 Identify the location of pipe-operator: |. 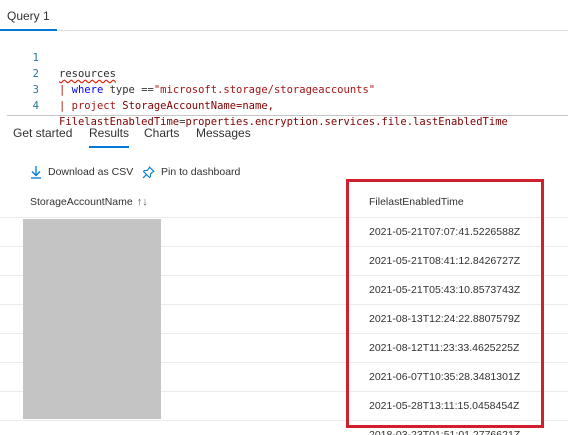
(65, 106).